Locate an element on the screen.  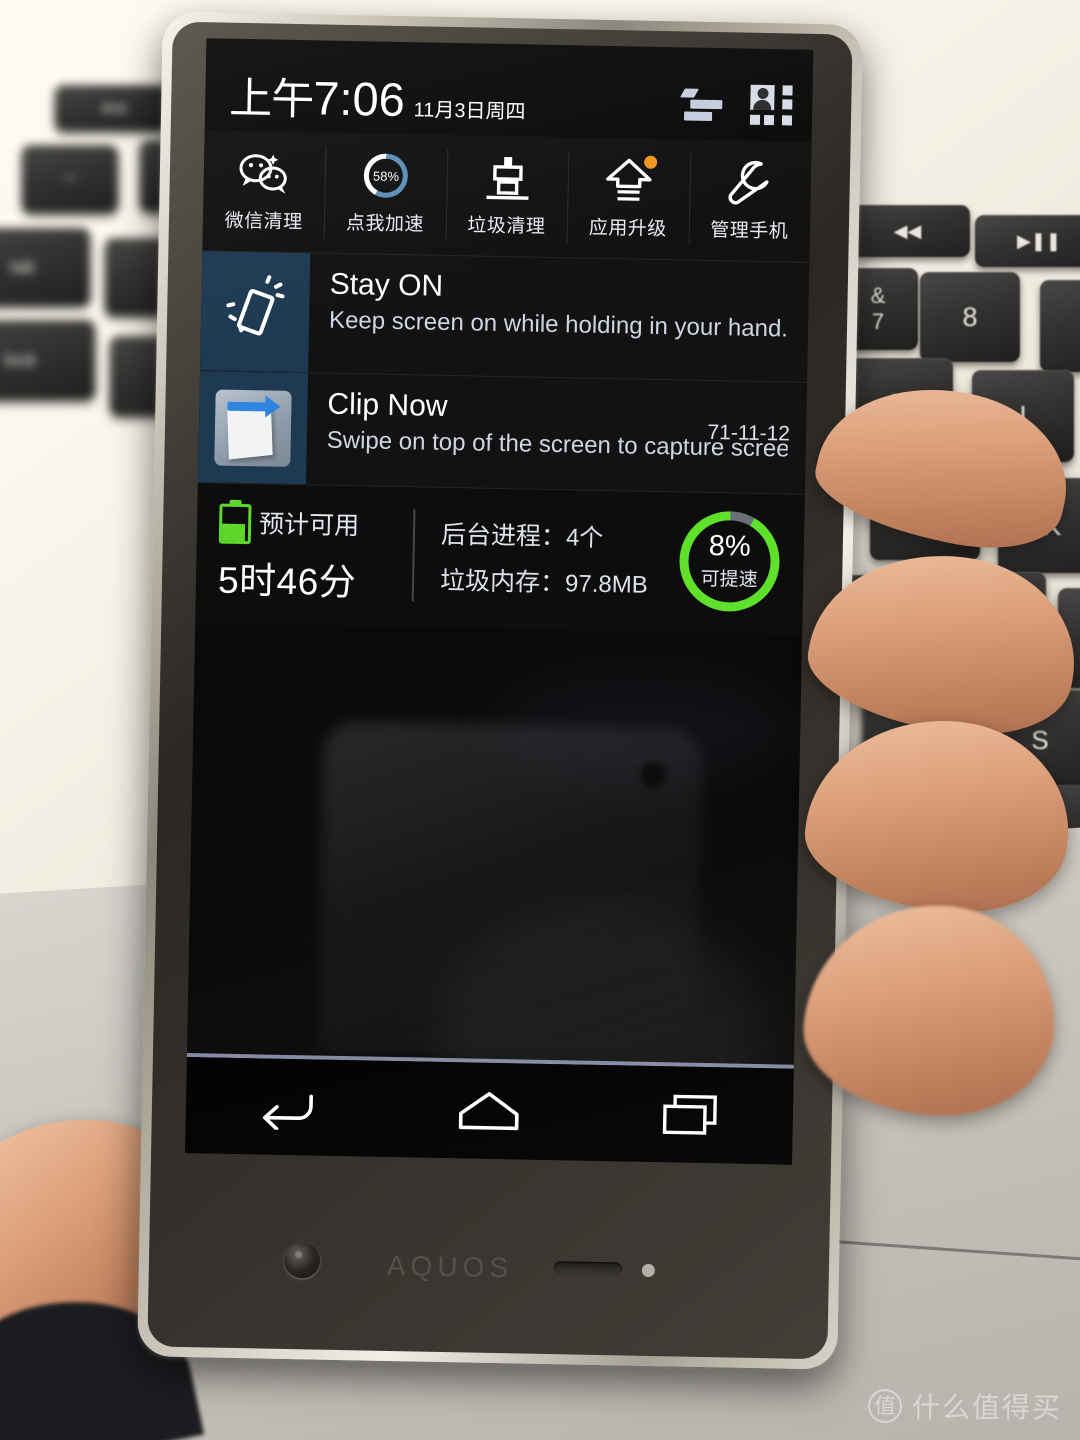
clock-ampm: 上午 is located at coordinates (271, 99).